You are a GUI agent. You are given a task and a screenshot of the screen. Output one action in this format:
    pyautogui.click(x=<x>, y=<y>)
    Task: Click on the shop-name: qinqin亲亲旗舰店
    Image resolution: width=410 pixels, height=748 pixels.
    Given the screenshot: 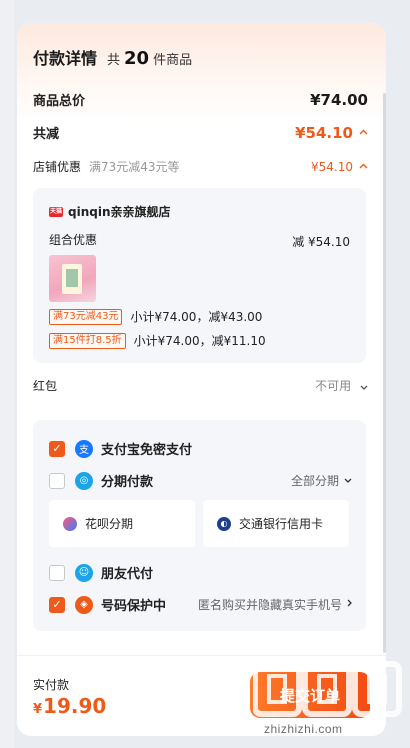 What is the action you would take?
    pyautogui.click(x=119, y=212)
    